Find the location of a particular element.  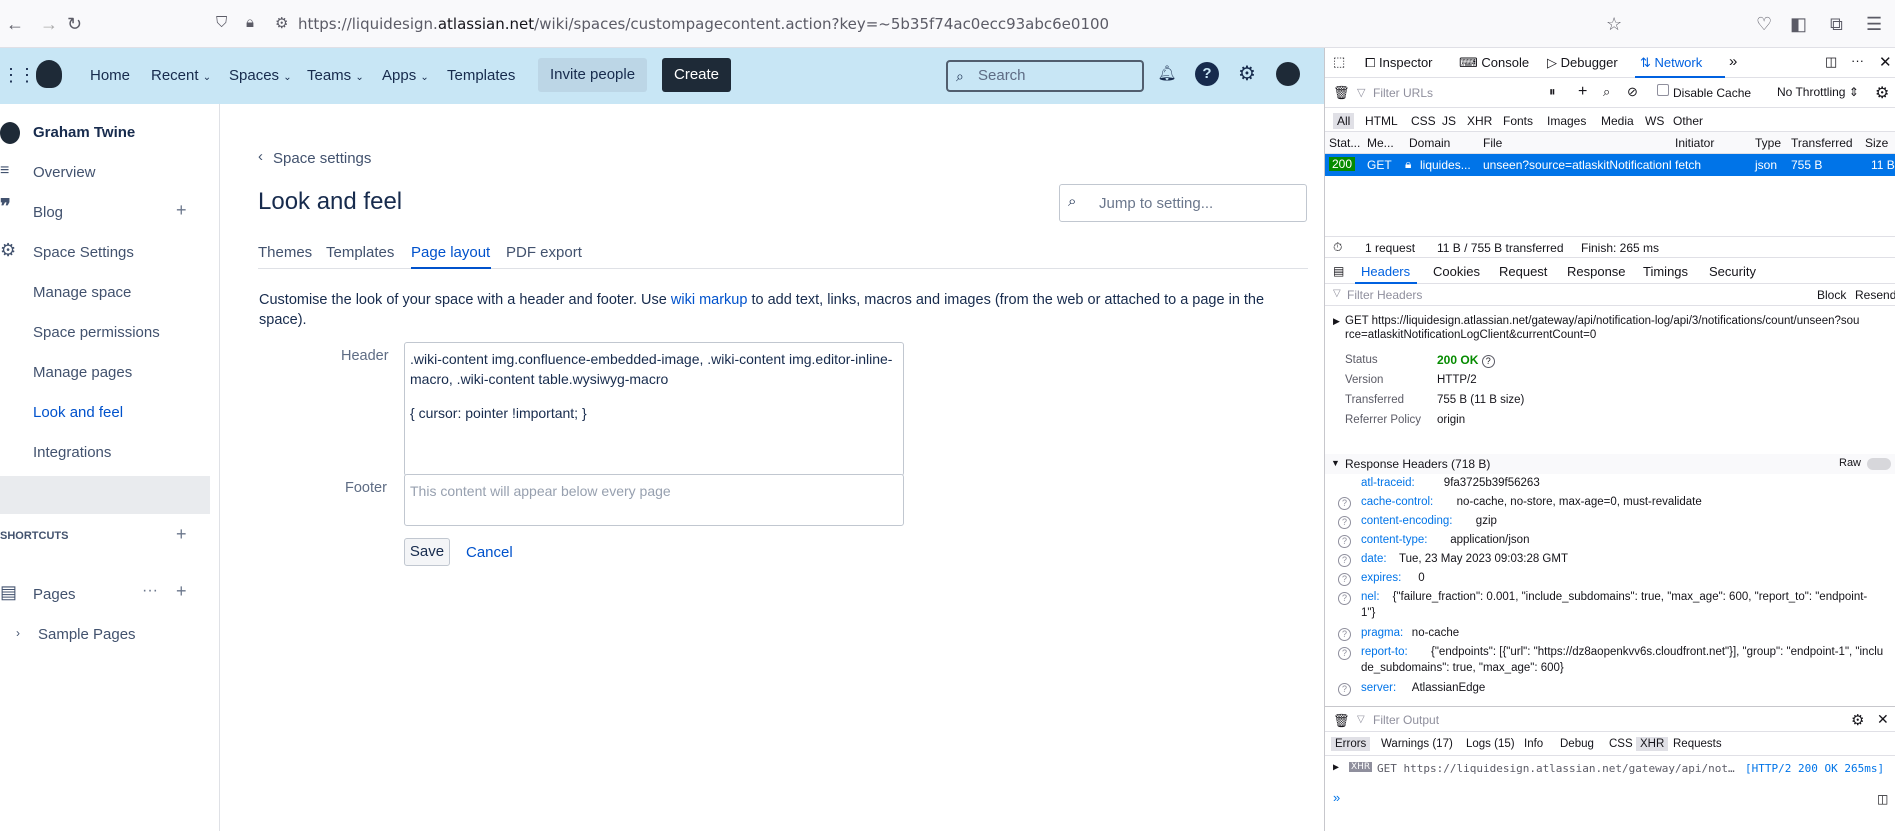

sidebar-item-sample-pages: Sample Pages is located at coordinates (87, 634).